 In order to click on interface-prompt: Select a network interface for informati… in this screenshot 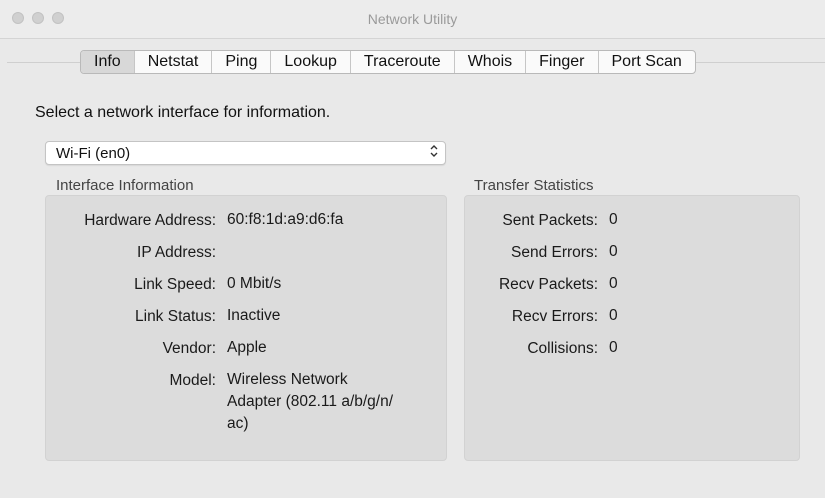, I will do `click(183, 112)`.